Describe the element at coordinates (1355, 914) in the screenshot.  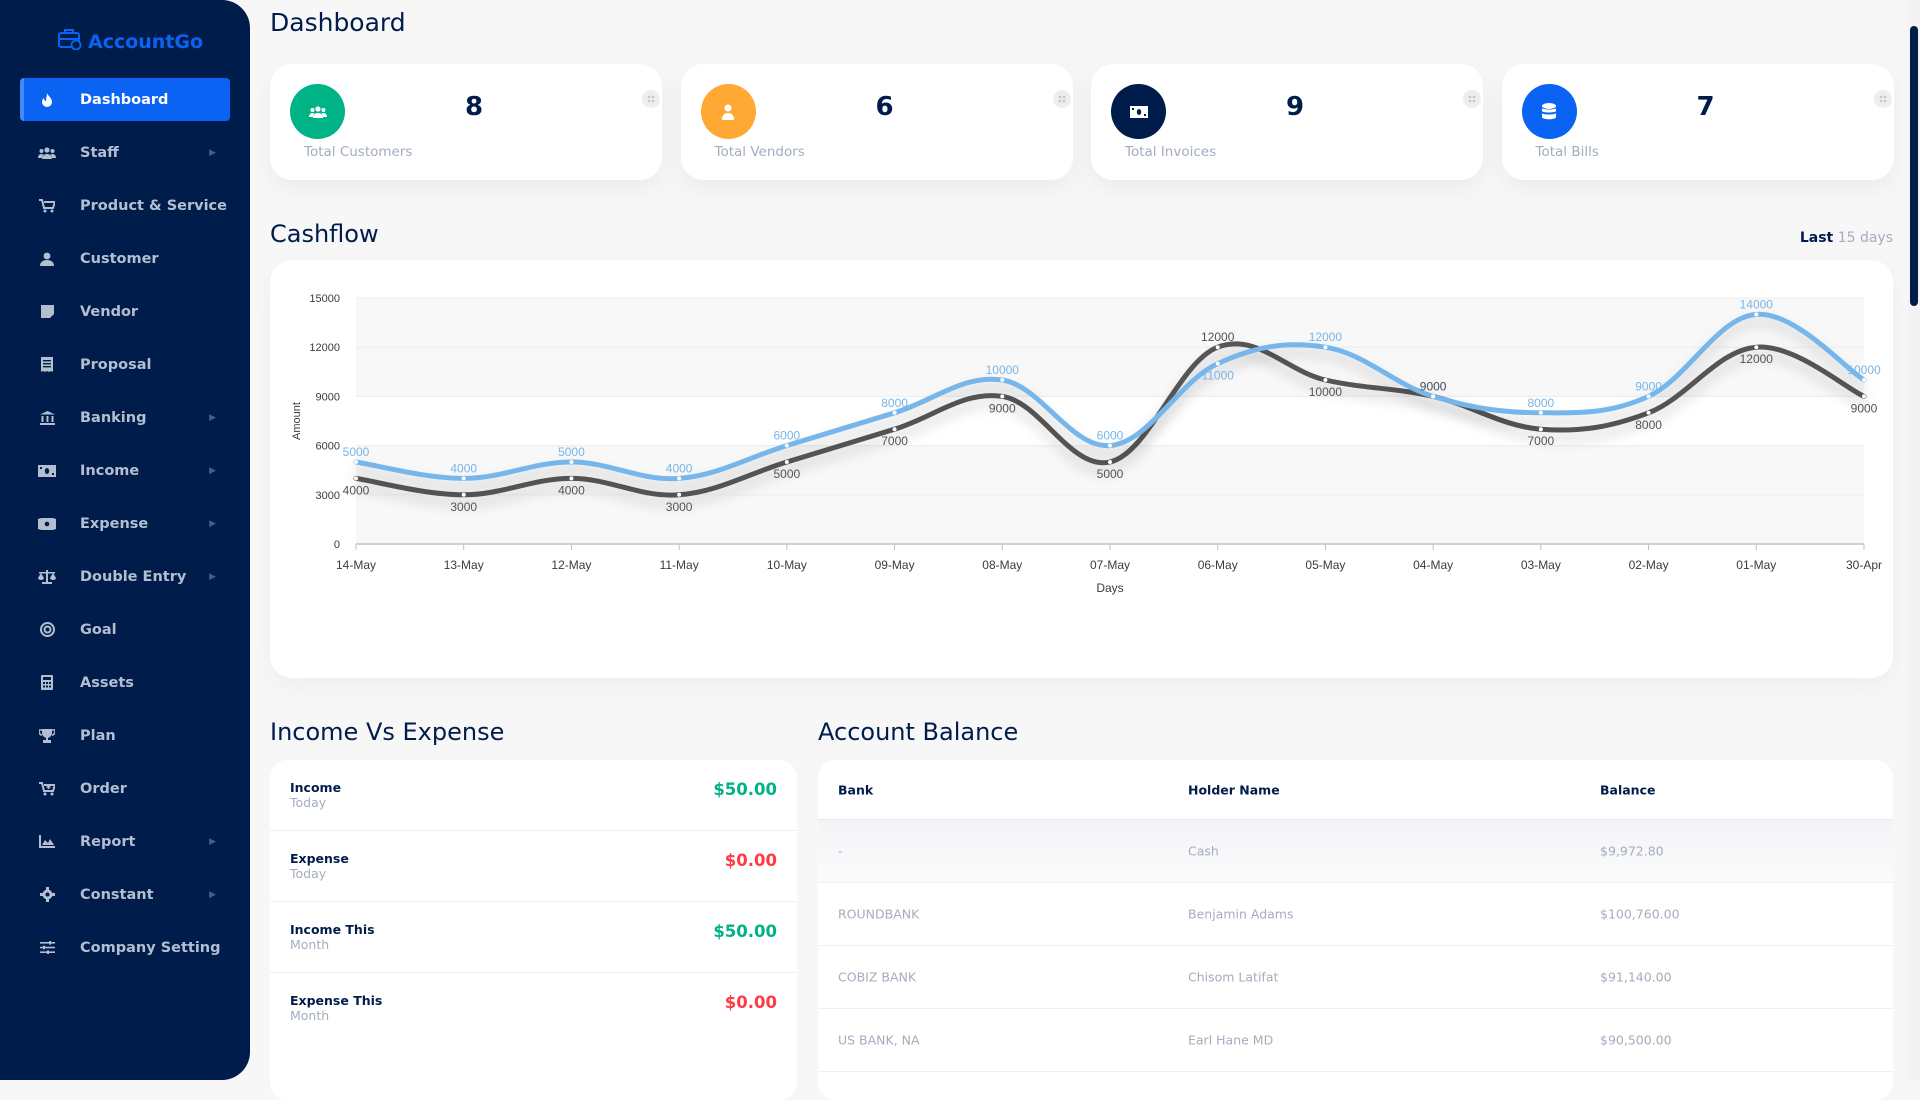
I see `table-row: ROUNDBANK Benjamin Adams $100,760.00` at that location.